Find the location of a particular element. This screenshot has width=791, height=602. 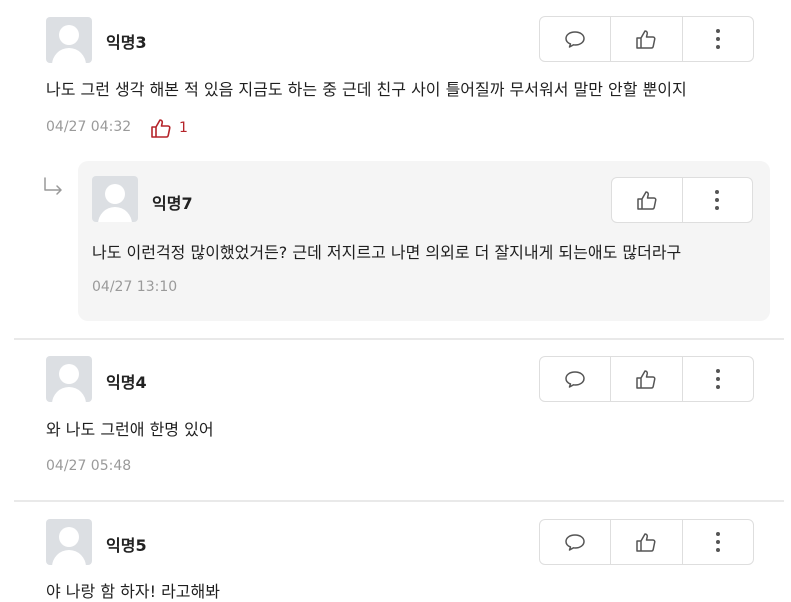

comment-author: 익명7 is located at coordinates (172, 202).